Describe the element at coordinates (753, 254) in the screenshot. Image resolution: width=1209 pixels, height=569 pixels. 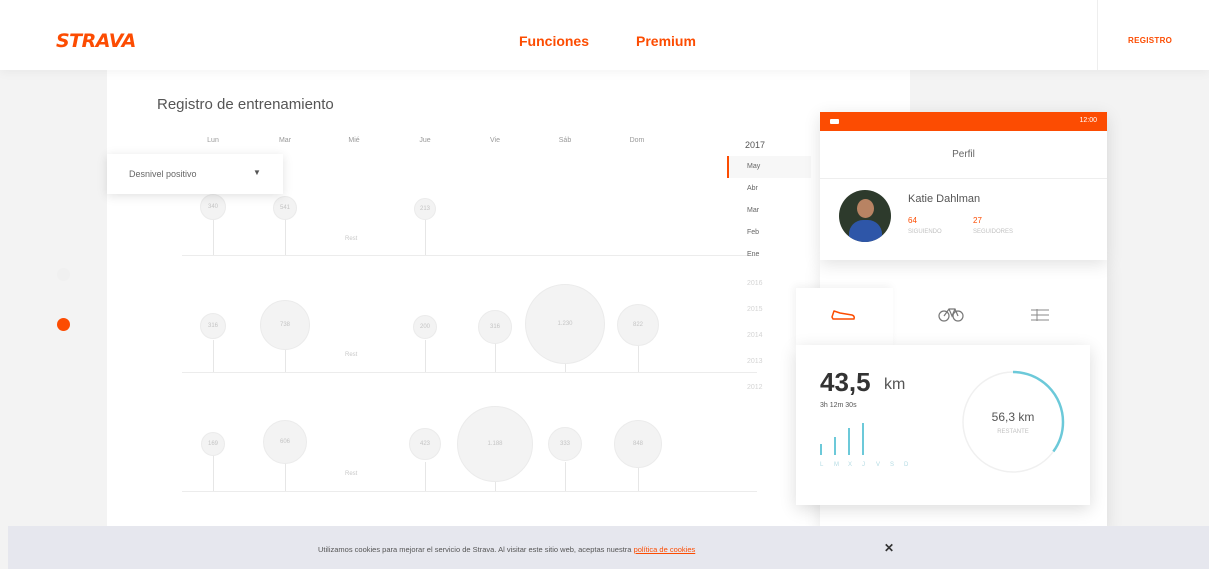
I see `month-item: Ene` at that location.